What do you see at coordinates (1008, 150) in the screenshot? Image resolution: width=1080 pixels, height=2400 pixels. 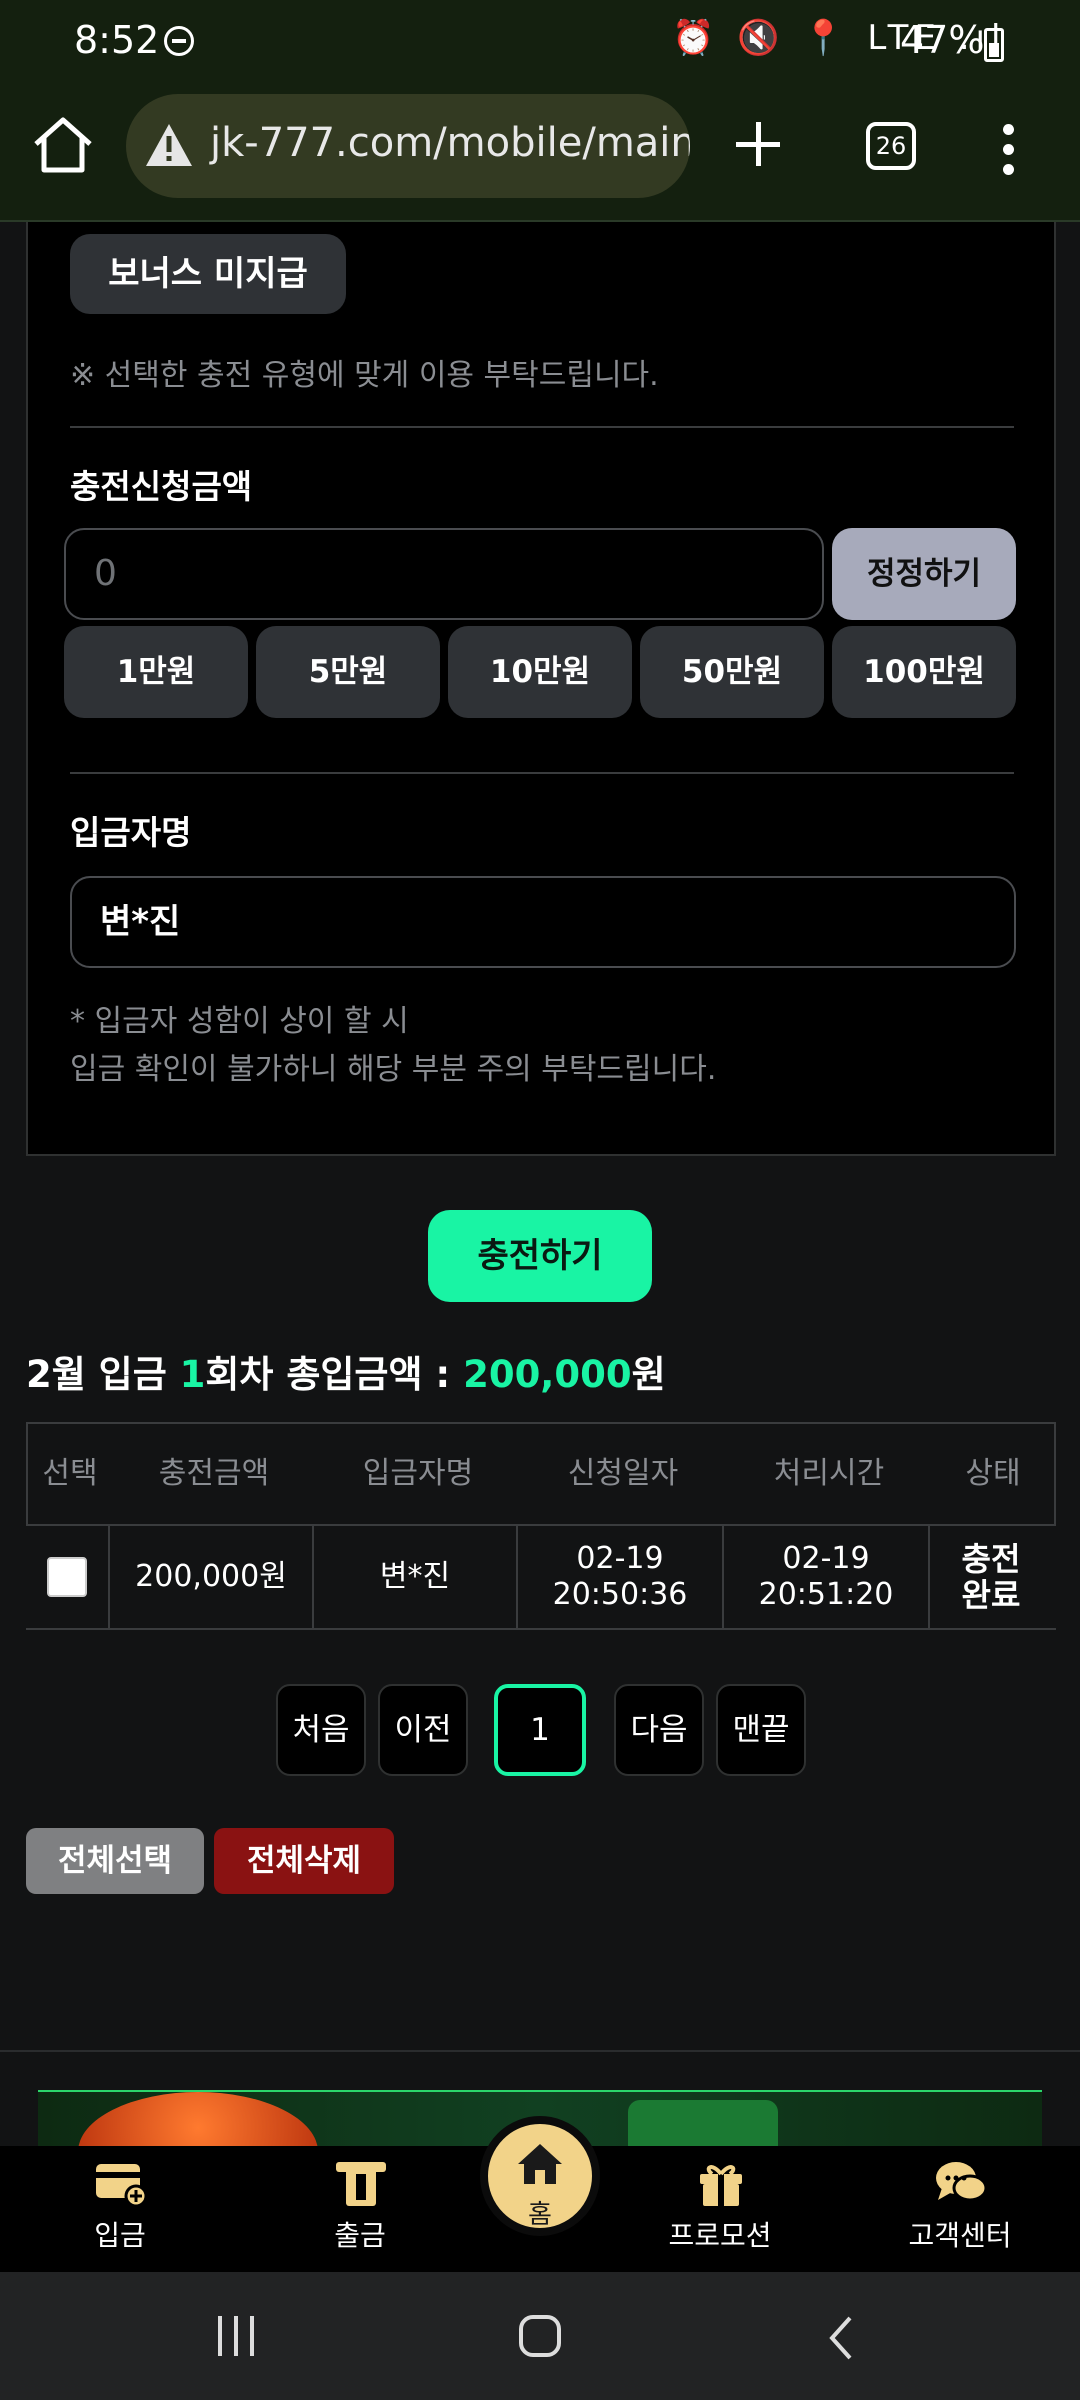 I see `menu-icon` at bounding box center [1008, 150].